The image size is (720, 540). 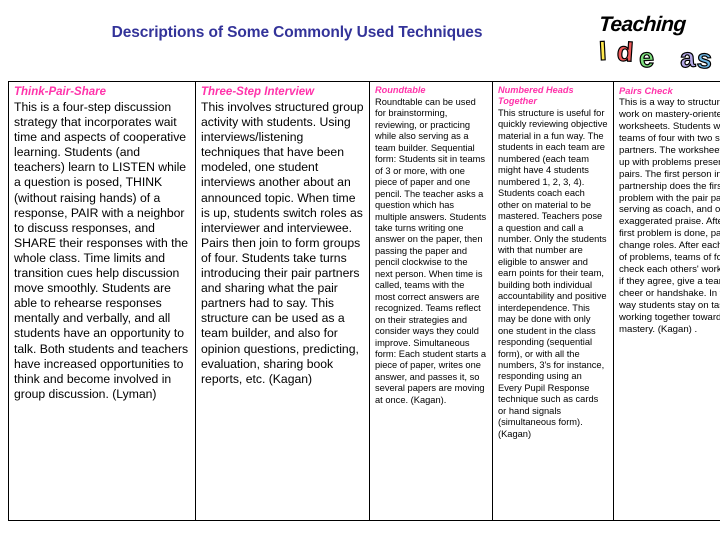 I want to click on teaching-ideas-logo: Teaching I d e a s, so click(x=653, y=42).